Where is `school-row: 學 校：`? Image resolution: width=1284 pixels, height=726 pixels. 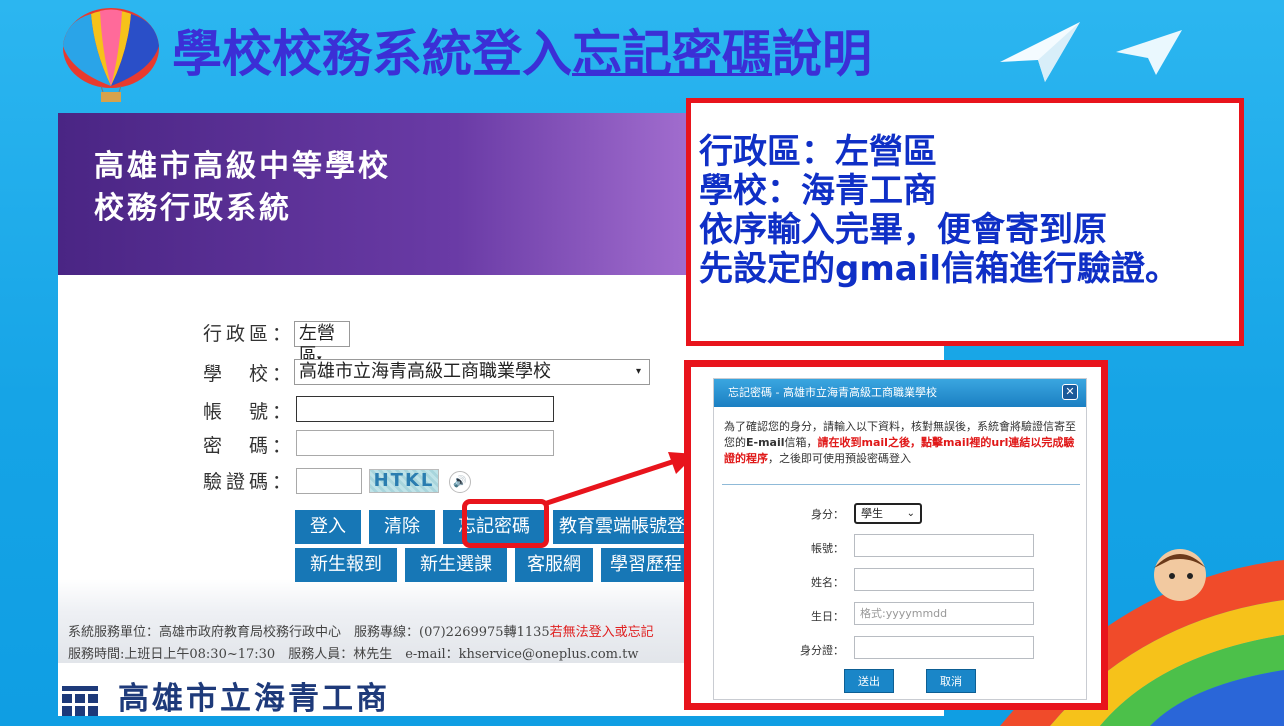
school-row: 學 校： is located at coordinates (247, 372).